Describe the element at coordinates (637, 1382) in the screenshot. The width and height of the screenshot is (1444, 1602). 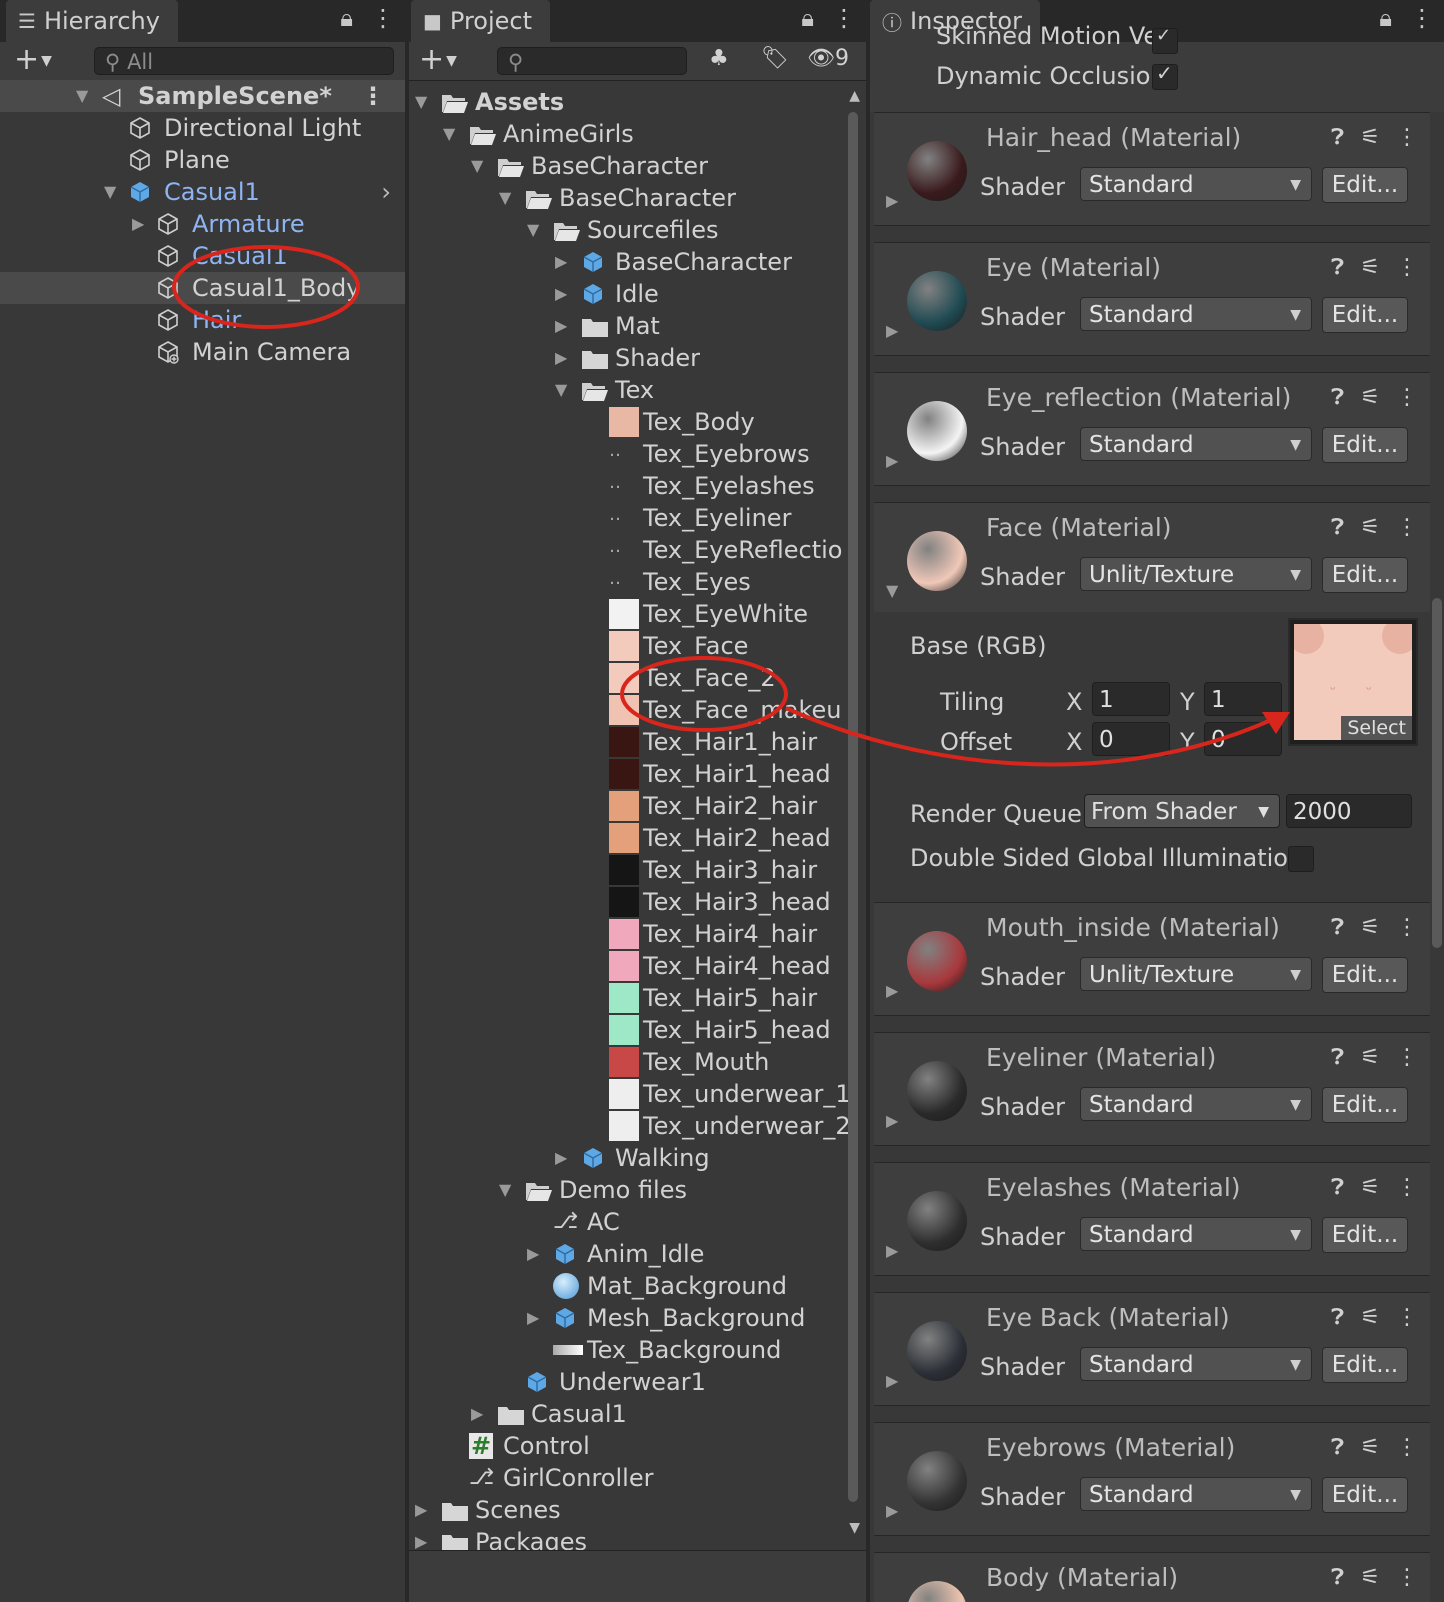
I see `project-item: Underwear1` at that location.